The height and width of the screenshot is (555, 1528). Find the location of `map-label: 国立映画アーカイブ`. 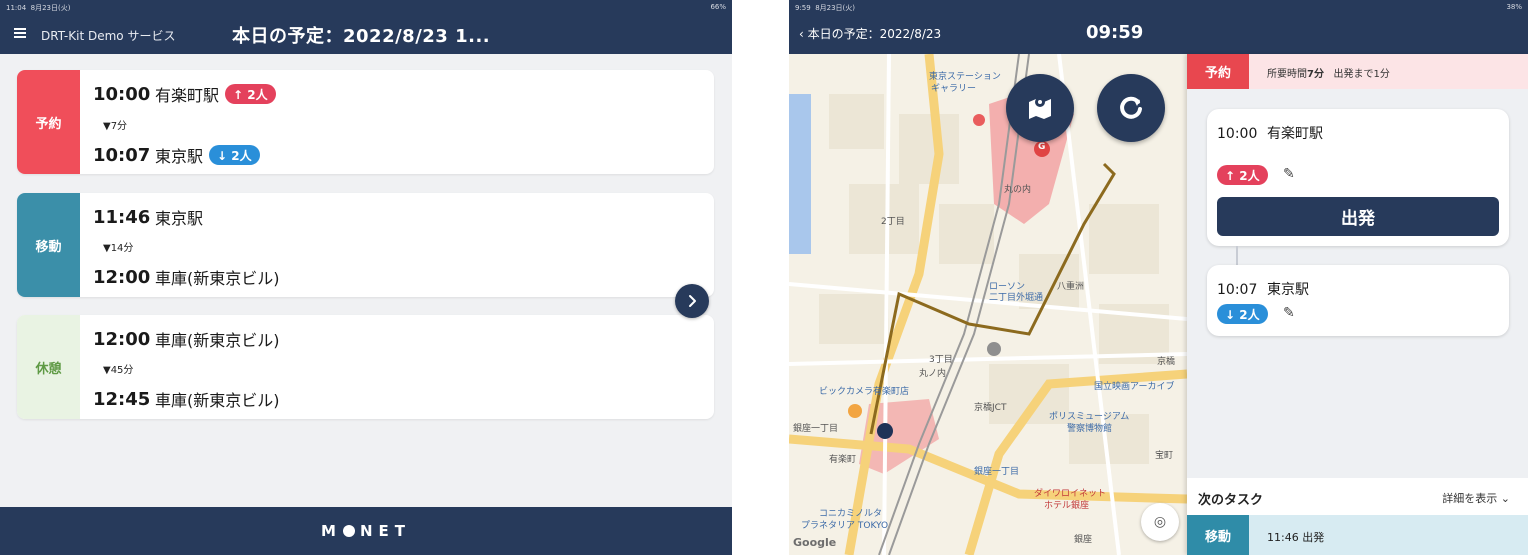

map-label: 国立映画アーカイブ is located at coordinates (1134, 387).